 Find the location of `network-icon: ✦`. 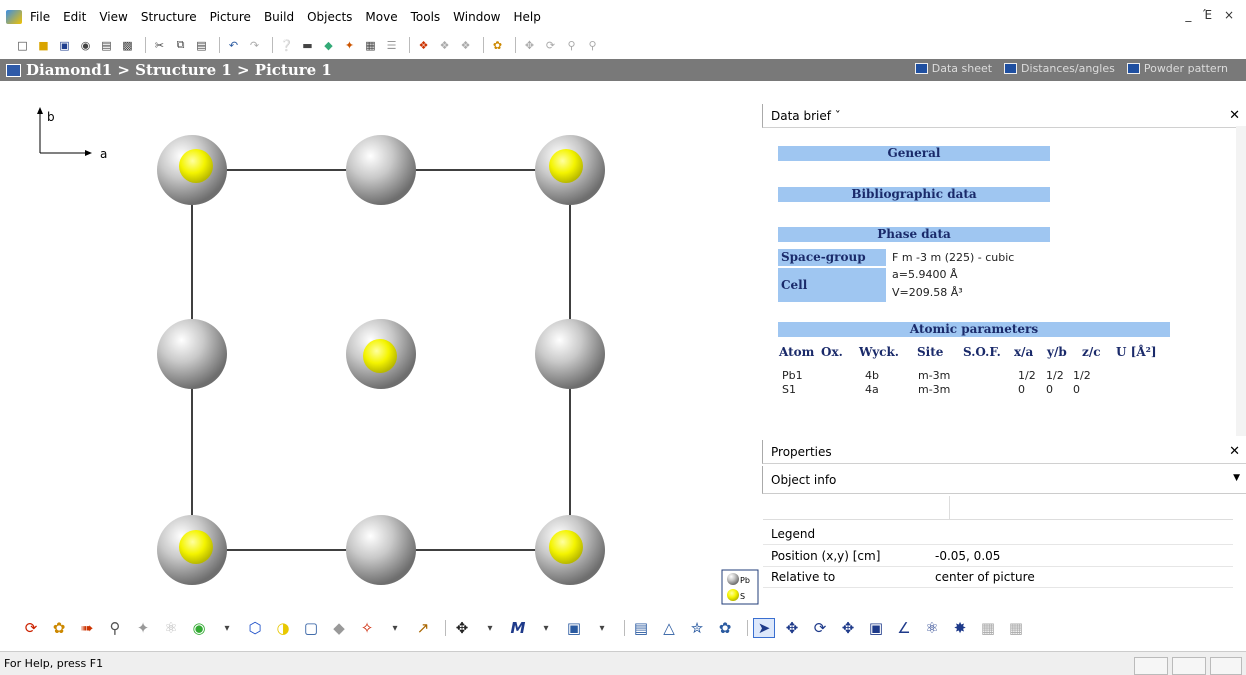

network-icon: ✦ is located at coordinates (143, 628).